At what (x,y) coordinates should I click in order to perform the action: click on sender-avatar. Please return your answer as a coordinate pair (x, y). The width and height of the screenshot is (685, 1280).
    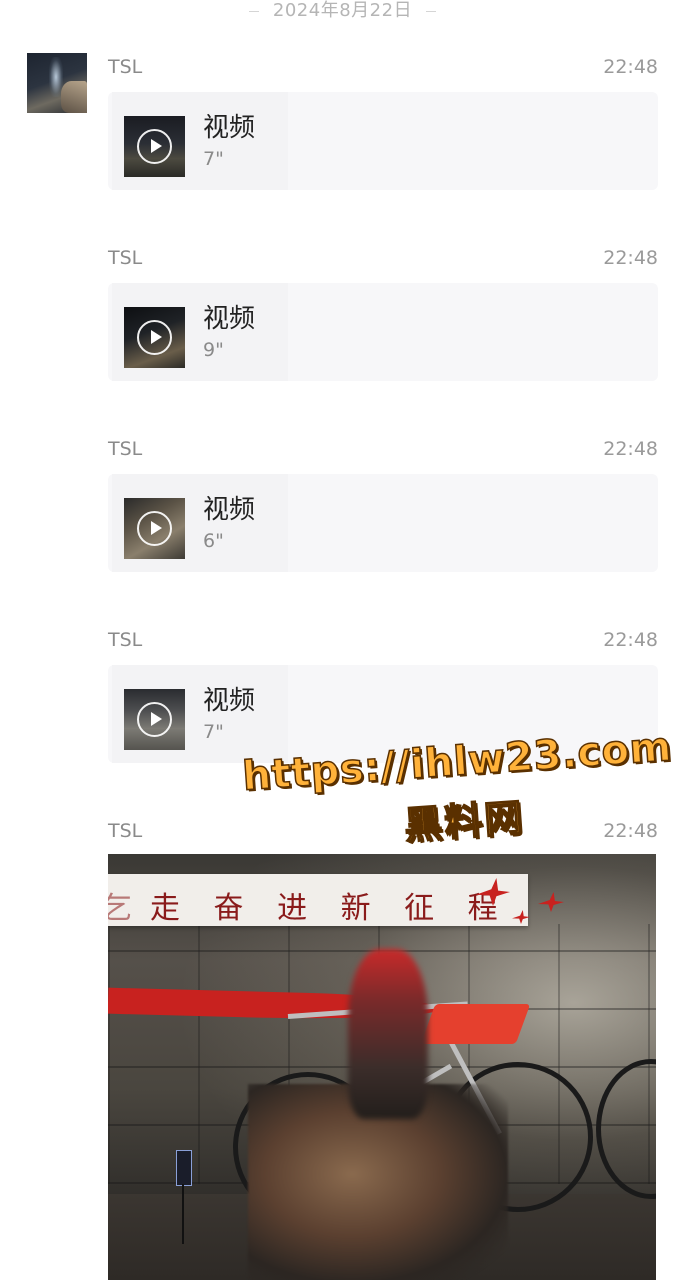
    Looking at the image, I should click on (57, 83).